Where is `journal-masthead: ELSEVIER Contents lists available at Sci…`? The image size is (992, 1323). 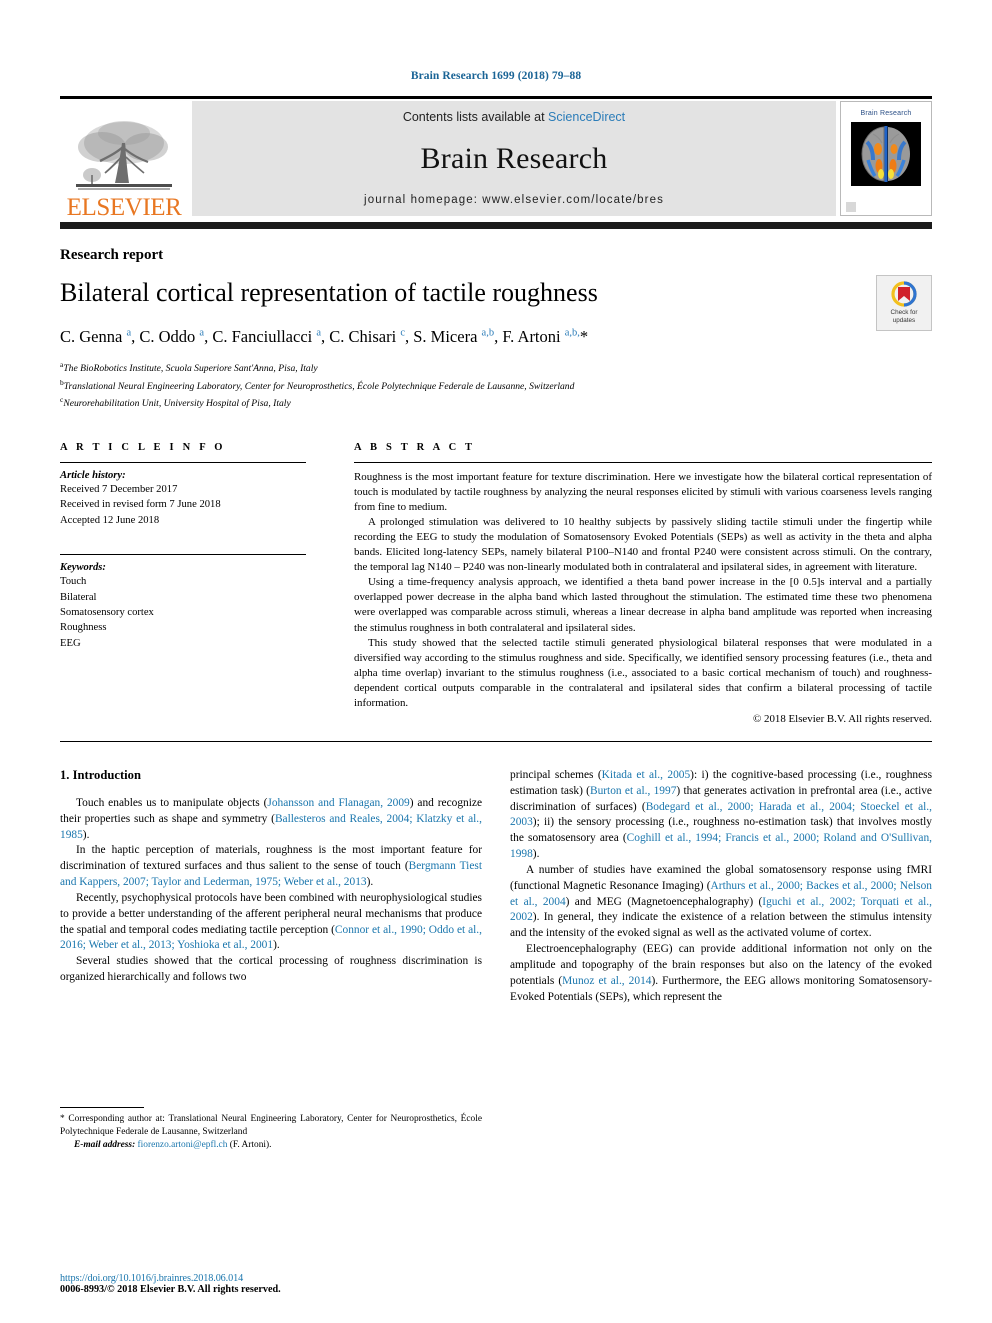
journal-masthead: ELSEVIER Contents lists available at Sci… is located at coordinates (496, 159).